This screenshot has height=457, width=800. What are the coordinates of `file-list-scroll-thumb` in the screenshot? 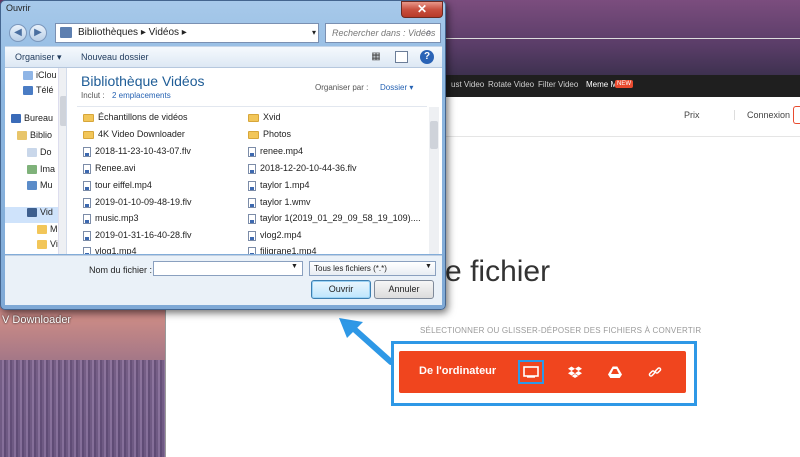 It's located at (434, 135).